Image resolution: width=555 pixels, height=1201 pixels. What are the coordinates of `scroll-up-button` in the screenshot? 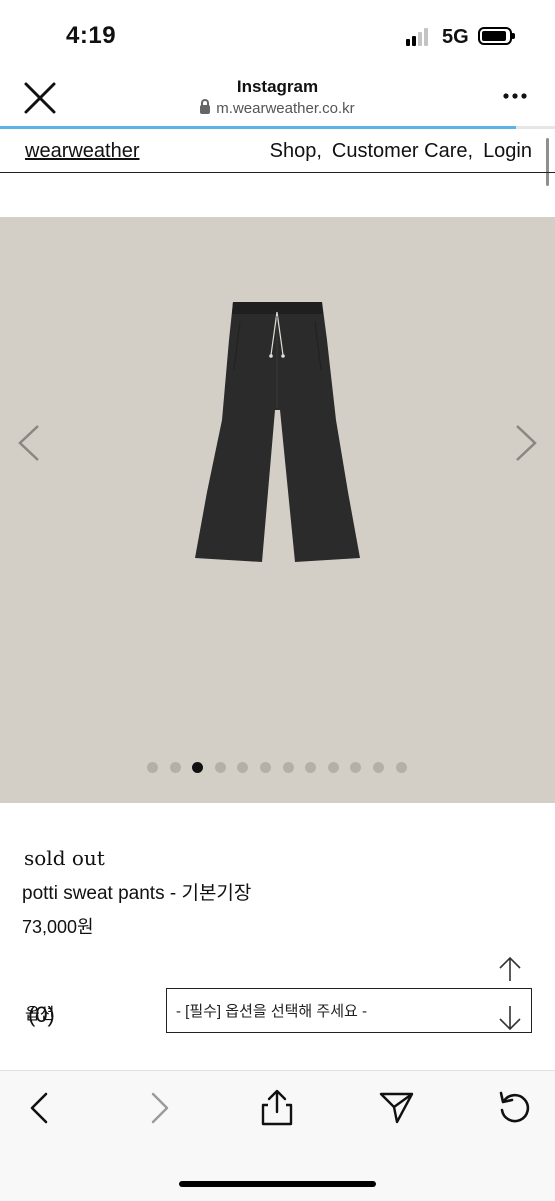 It's located at (510, 969).